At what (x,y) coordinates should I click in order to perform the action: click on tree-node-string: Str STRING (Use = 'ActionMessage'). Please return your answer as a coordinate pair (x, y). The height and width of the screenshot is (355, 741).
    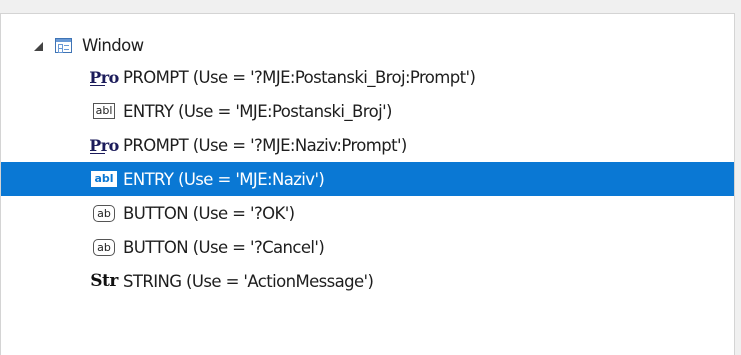
    Looking at the image, I should click on (367, 281).